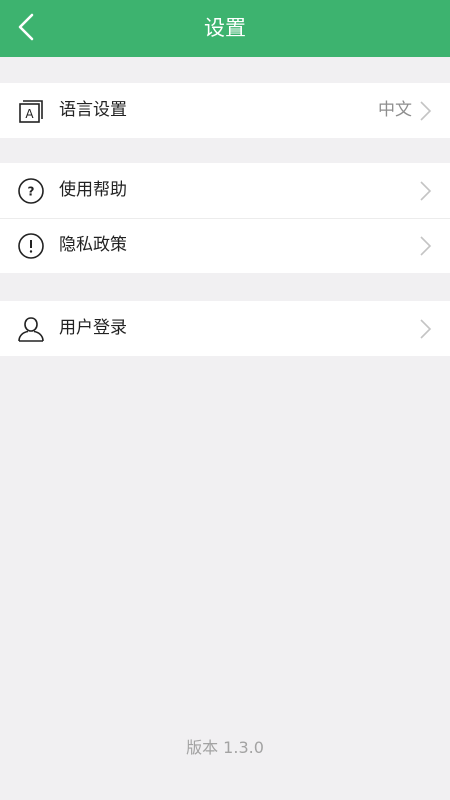  Describe the element at coordinates (225, 190) in the screenshot. I see `help-row: ? 使用帮助` at that location.